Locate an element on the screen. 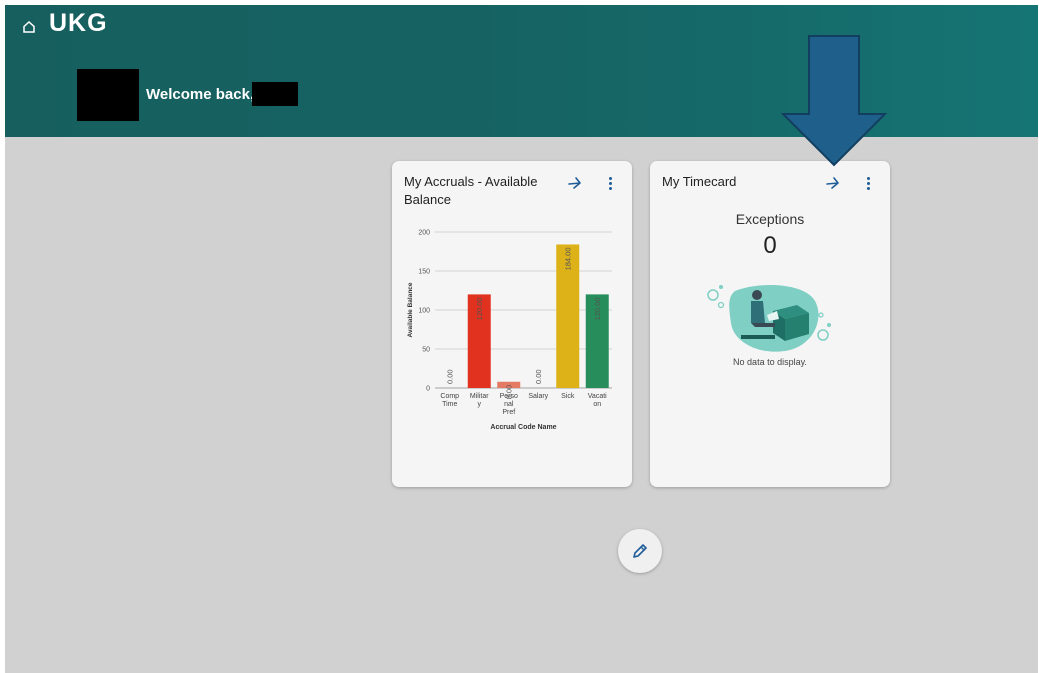 The height and width of the screenshot is (673, 1039). x-tick-label: y is located at coordinates (480, 404).